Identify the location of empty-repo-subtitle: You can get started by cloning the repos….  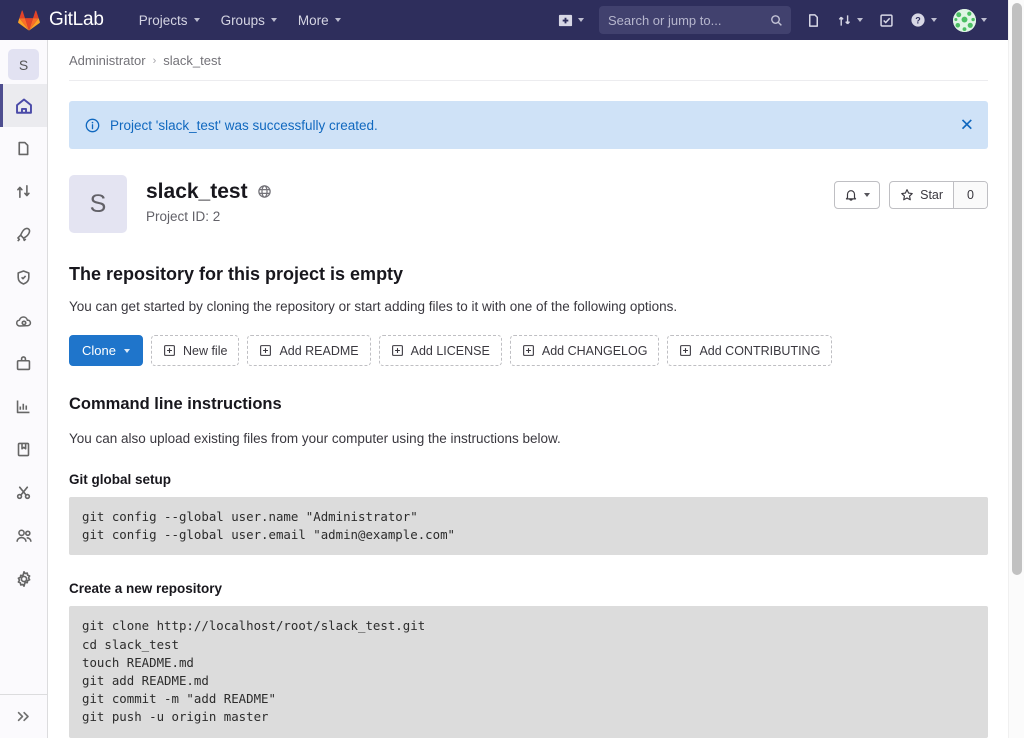
(373, 306).